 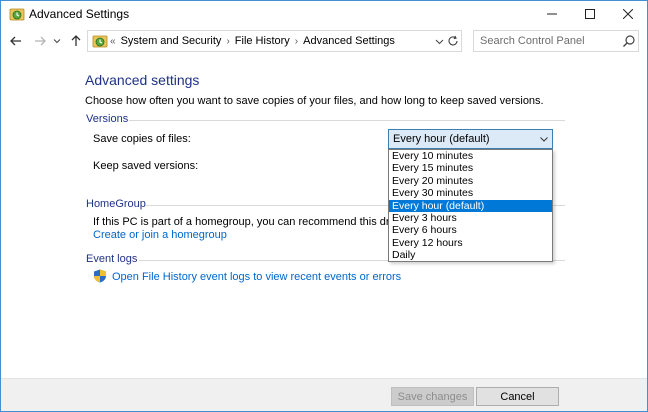 I want to click on breadcrumb-file-history: File History, so click(x=262, y=41).